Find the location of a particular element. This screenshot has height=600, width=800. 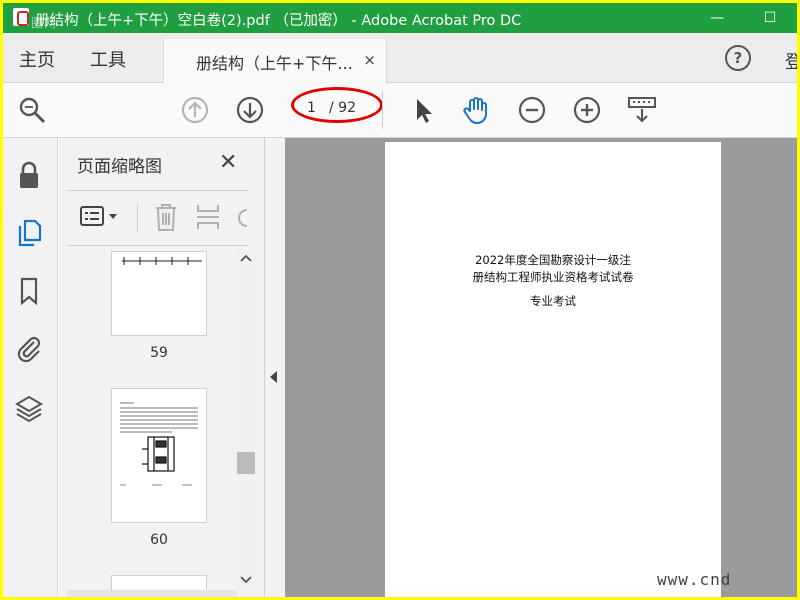

pages-icon is located at coordinates (29, 233).